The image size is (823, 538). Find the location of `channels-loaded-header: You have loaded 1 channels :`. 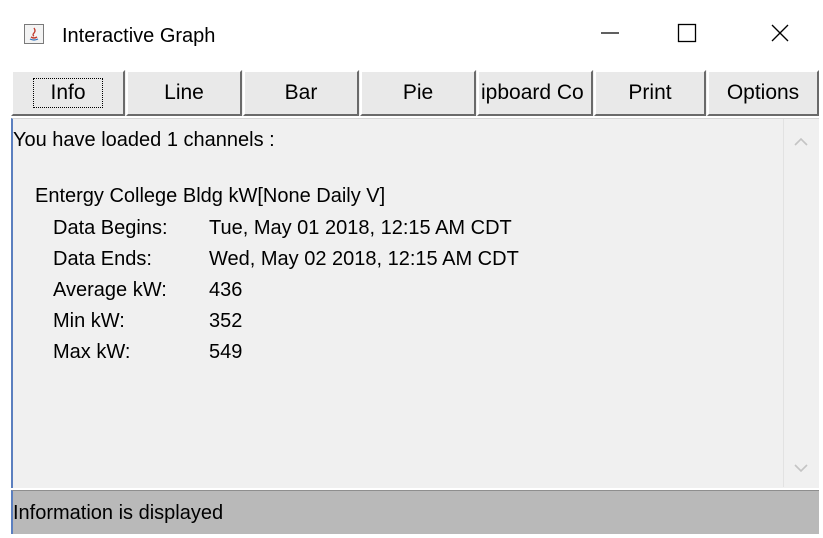

channels-loaded-header: You have loaded 1 channels : is located at coordinates (144, 140).